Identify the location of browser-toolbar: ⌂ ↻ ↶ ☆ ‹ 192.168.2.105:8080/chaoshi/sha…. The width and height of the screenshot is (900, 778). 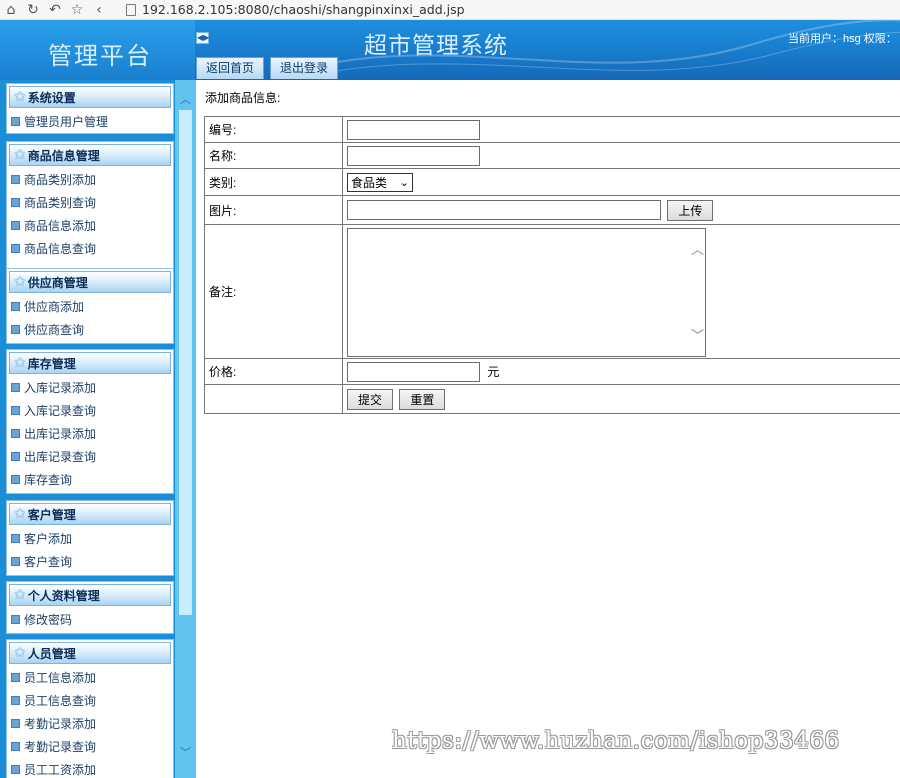
(450, 10).